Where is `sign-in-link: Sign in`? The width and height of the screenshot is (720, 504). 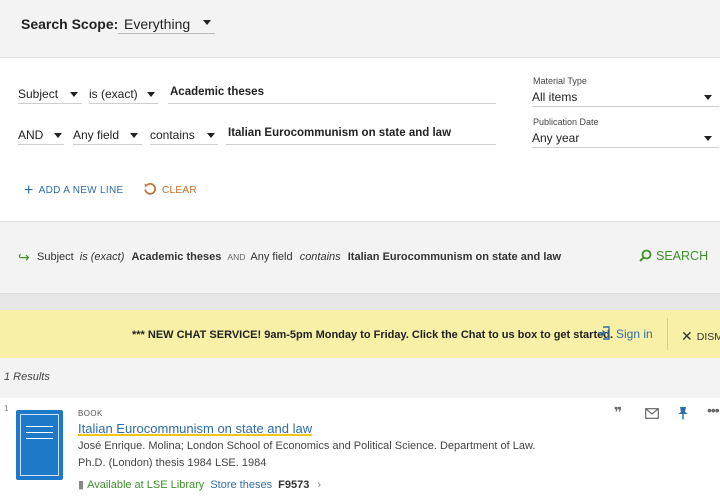
sign-in-link: Sign in is located at coordinates (625, 333).